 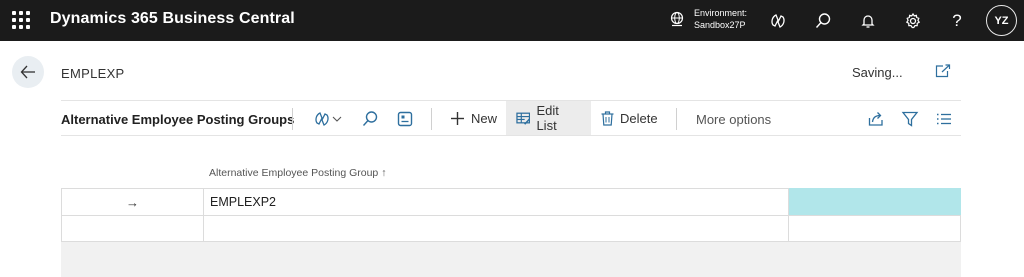 What do you see at coordinates (496, 202) in the screenshot?
I see `posting-group-cell: EMPLEXP2` at bounding box center [496, 202].